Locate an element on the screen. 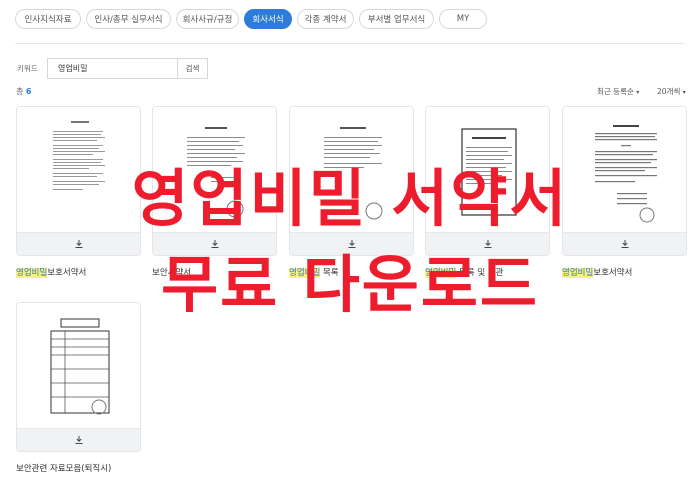  document-preview-image is located at coordinates (80, 367).